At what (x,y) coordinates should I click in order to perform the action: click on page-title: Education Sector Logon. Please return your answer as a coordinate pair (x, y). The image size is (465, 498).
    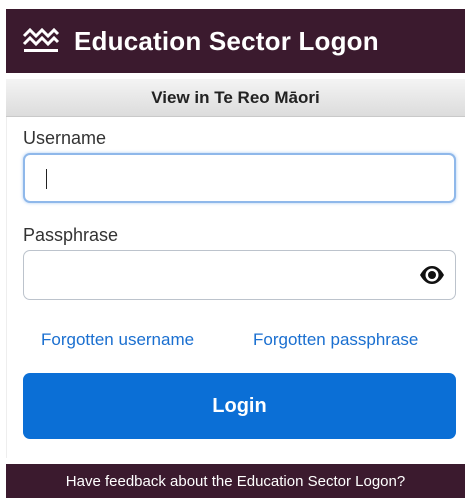
    Looking at the image, I should click on (226, 40).